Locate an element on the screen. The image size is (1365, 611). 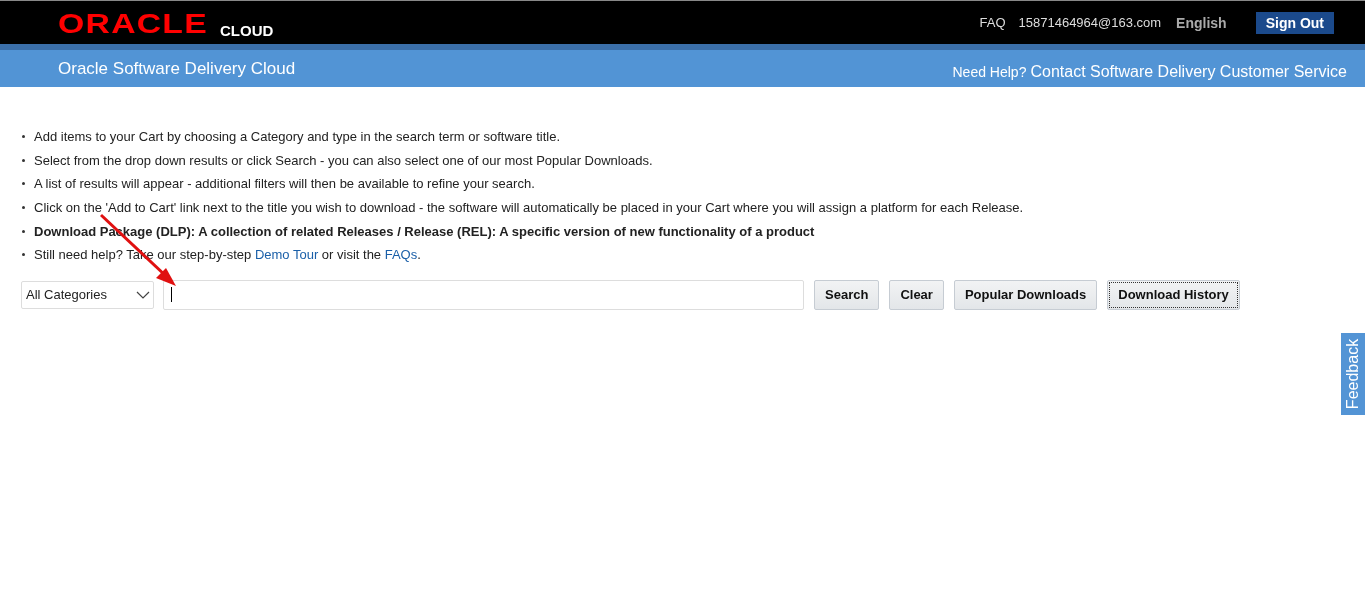
instruction-text: Select from the drop down results or click Search - you can also select one of our most Popular Downloads. is located at coordinates (343, 160).